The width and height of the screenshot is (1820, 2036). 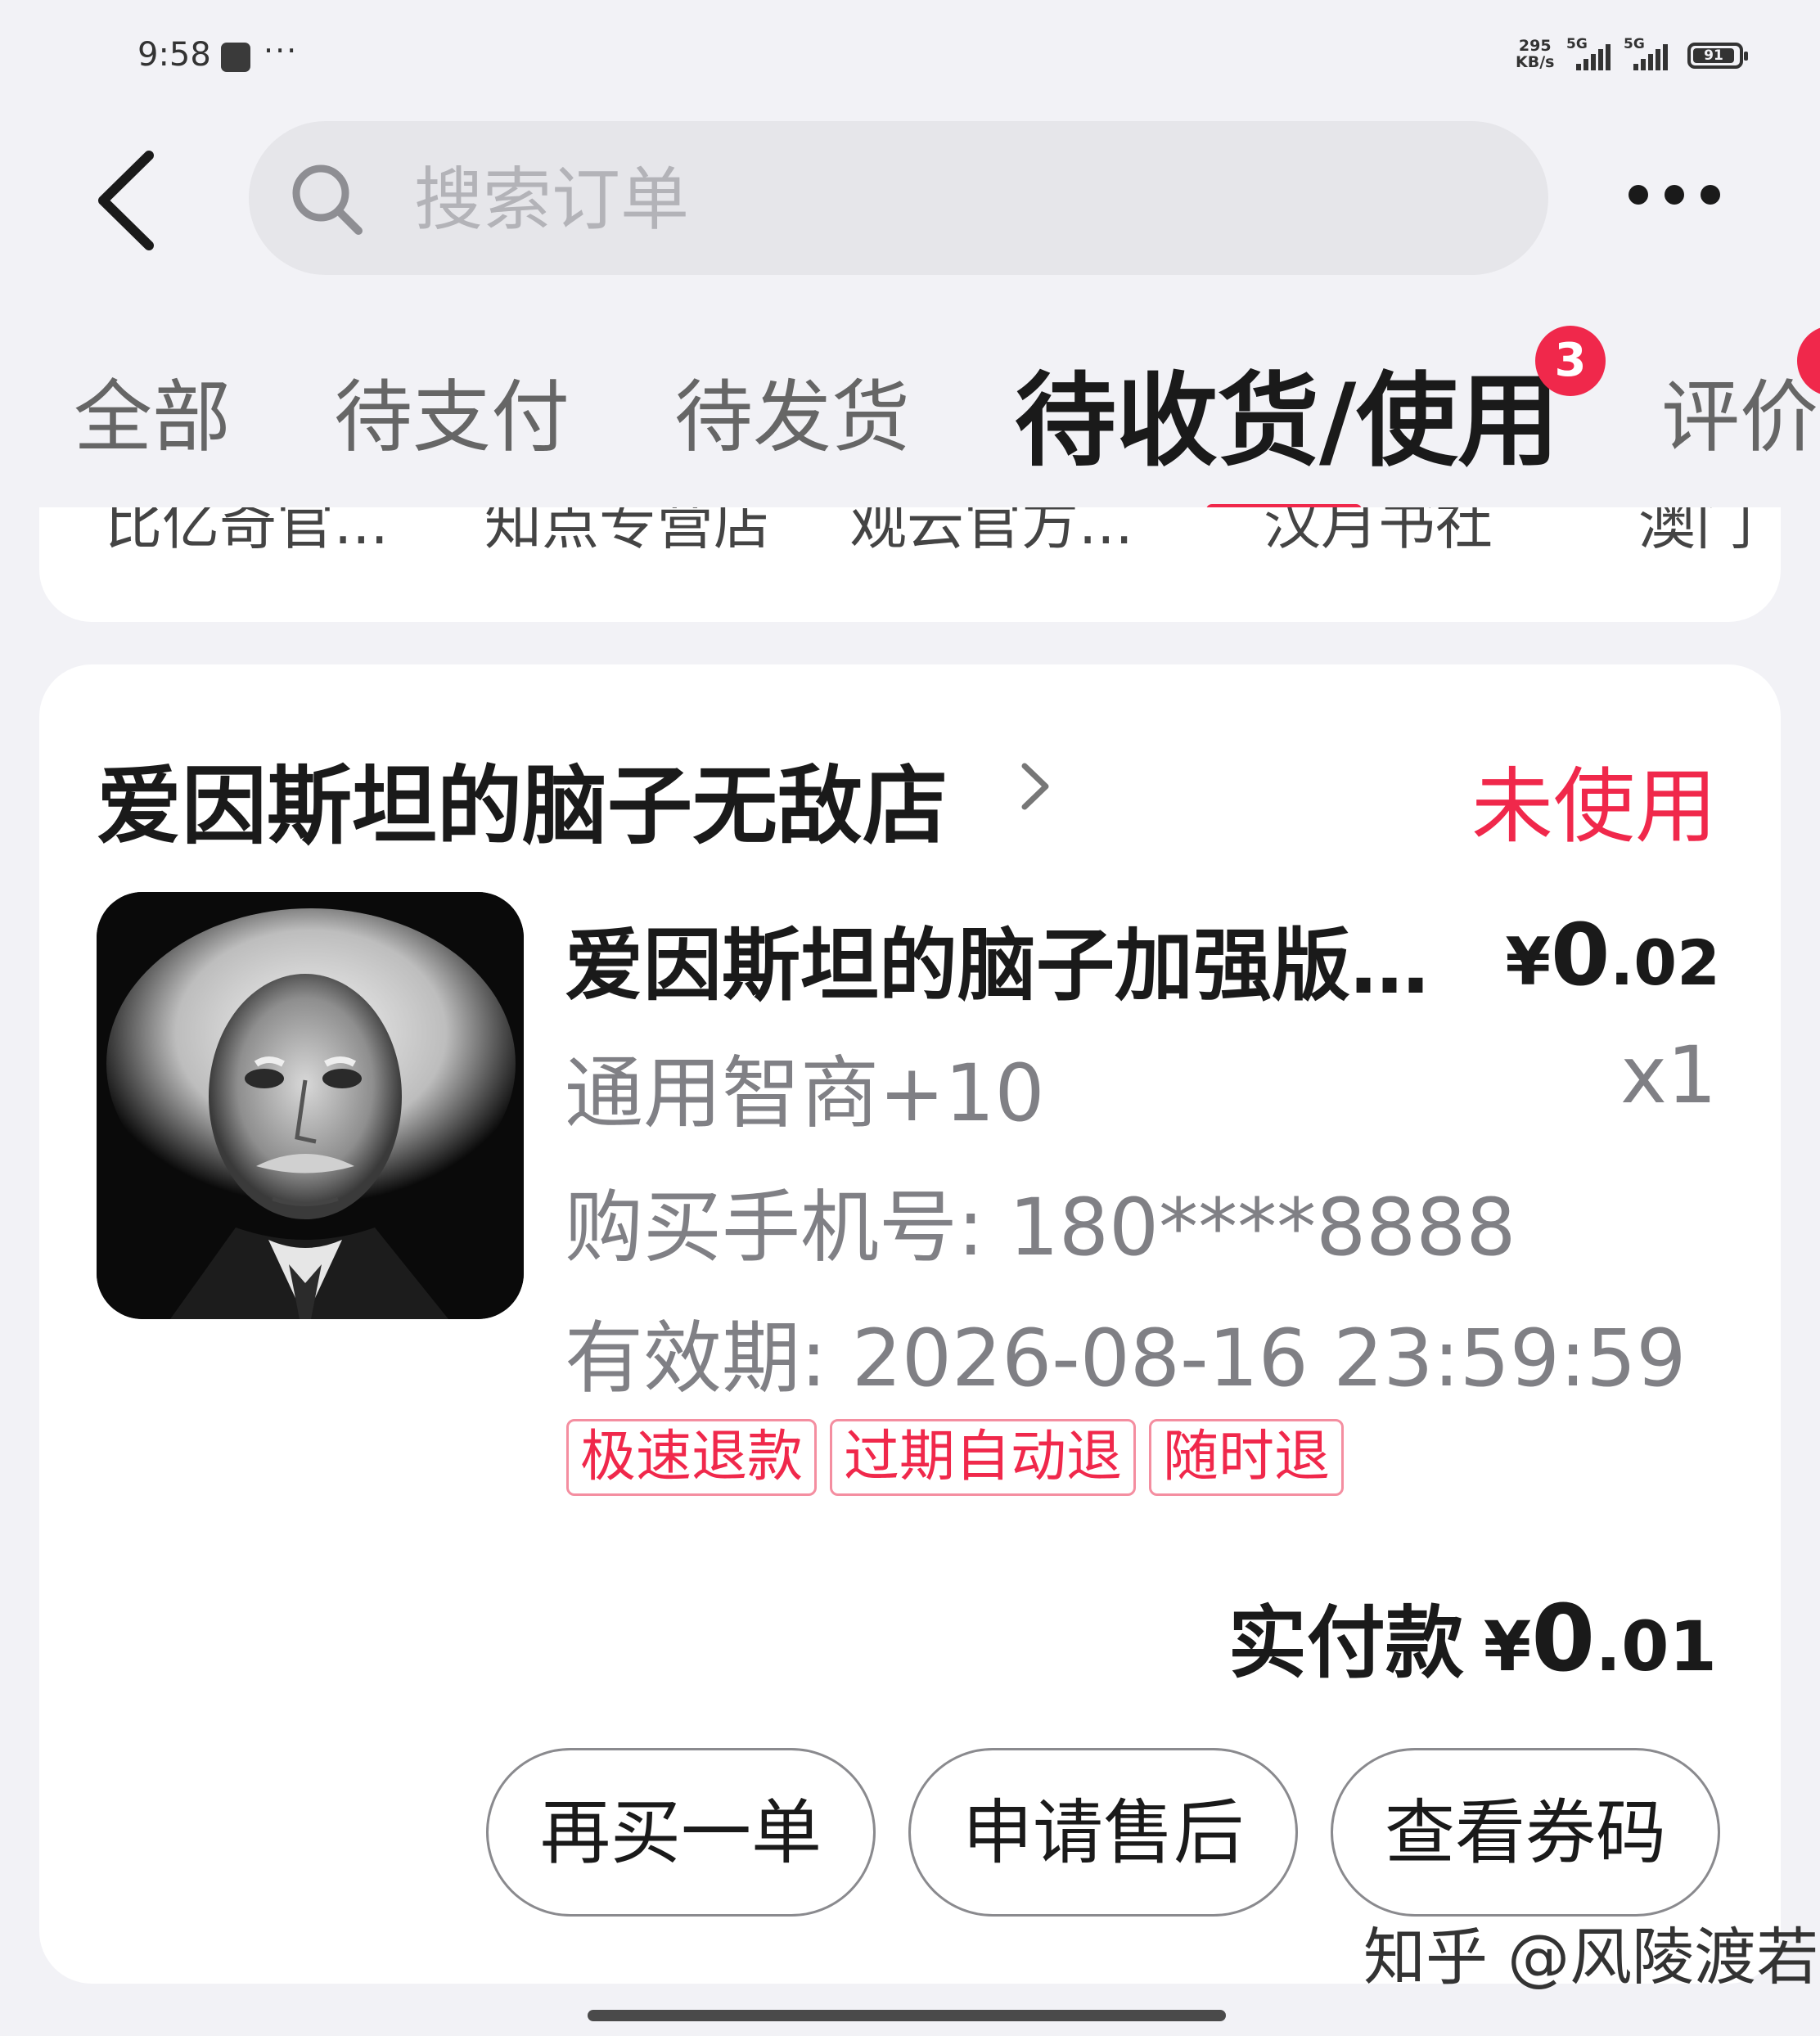 What do you see at coordinates (1740, 417) in the screenshot?
I see `tab-review: 评价` at bounding box center [1740, 417].